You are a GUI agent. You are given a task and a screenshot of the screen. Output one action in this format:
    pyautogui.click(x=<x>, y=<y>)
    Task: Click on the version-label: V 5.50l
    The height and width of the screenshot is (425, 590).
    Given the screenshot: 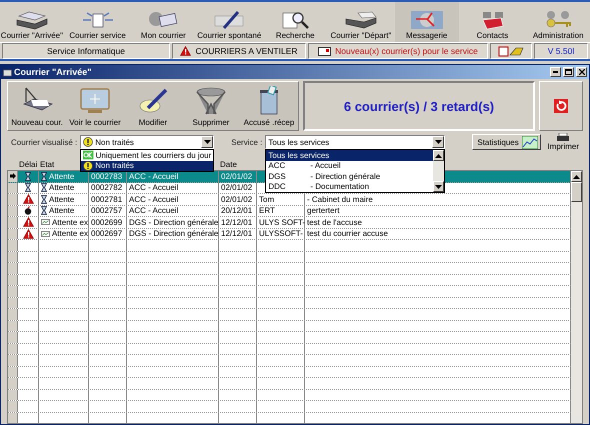 What is the action you would take?
    pyautogui.click(x=561, y=51)
    